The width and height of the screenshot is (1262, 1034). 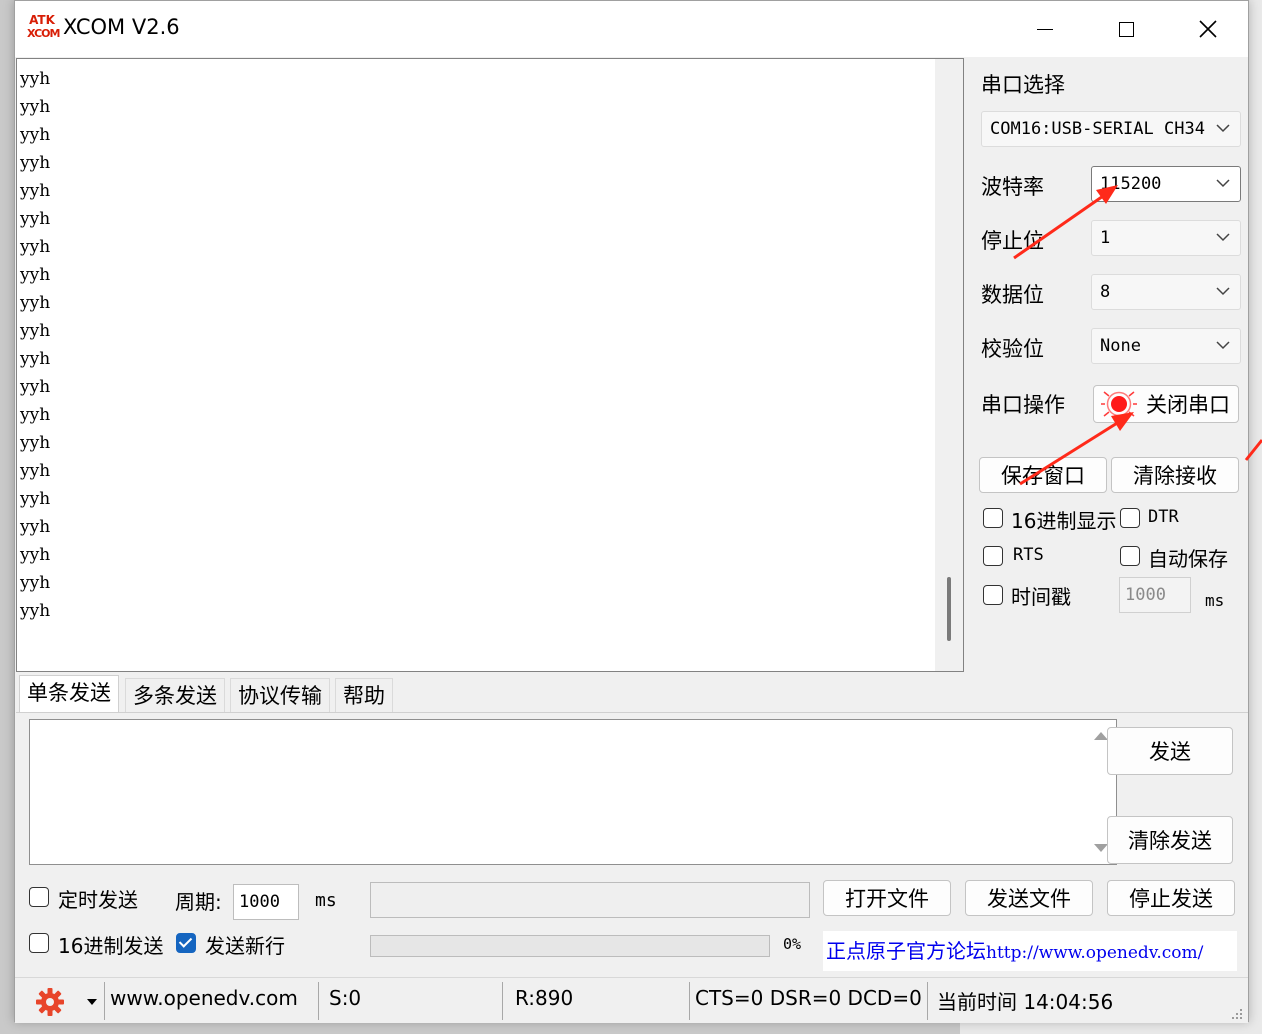 What do you see at coordinates (364, 695) in the screenshot?
I see `tab-help: 帮助` at bounding box center [364, 695].